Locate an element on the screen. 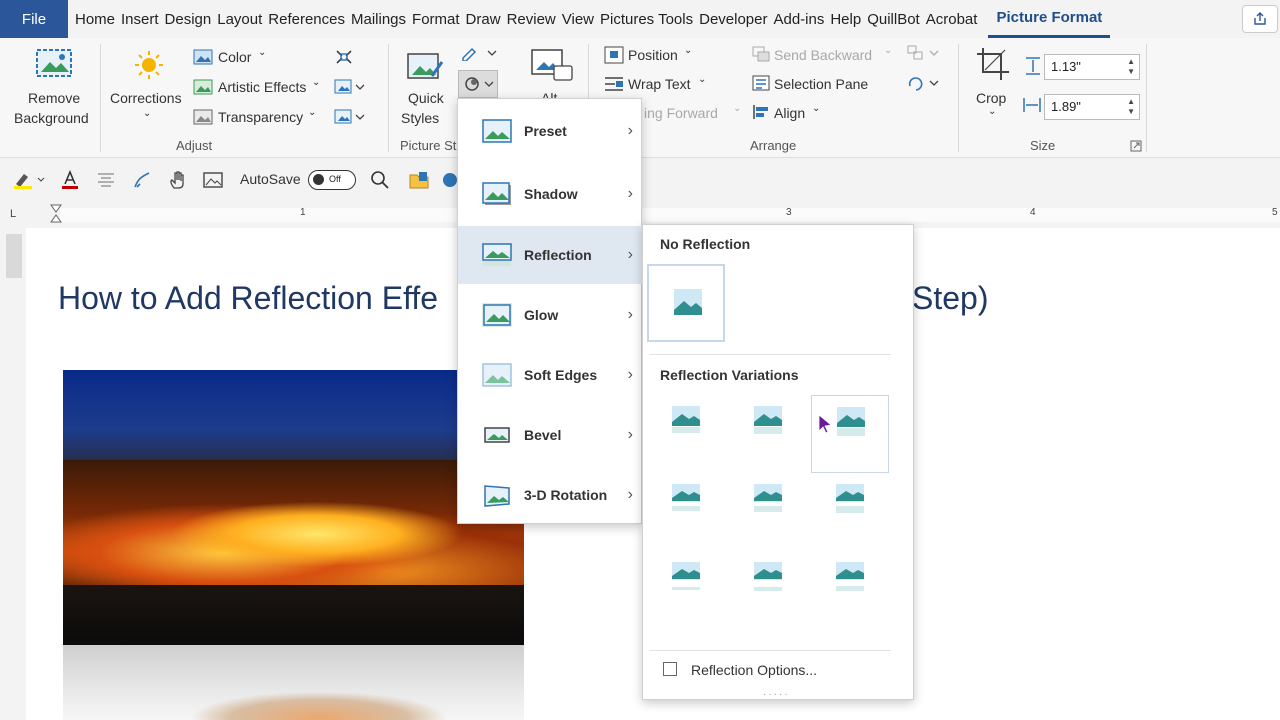 This screenshot has width=1280, height=720. mouse-cursor-icon is located at coordinates (825, 424).